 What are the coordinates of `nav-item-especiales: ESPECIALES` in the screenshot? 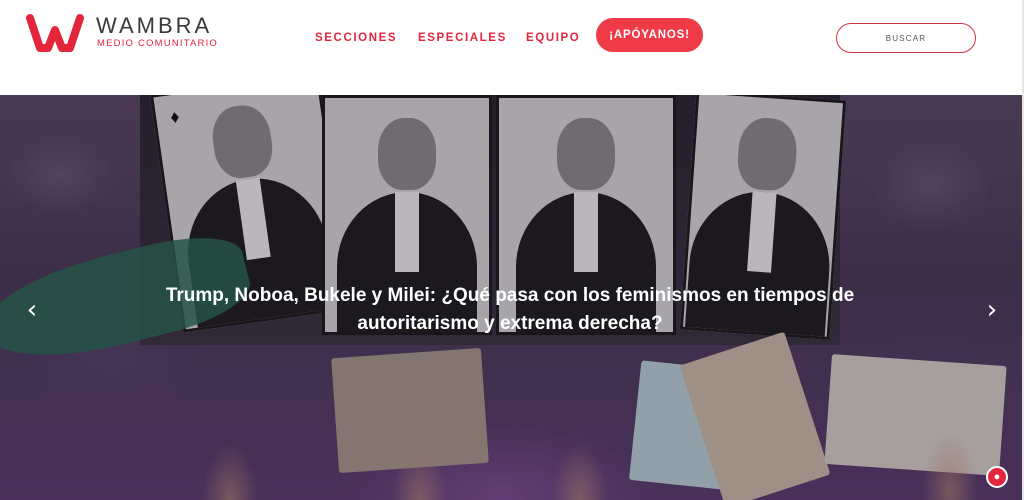 It's located at (462, 38).